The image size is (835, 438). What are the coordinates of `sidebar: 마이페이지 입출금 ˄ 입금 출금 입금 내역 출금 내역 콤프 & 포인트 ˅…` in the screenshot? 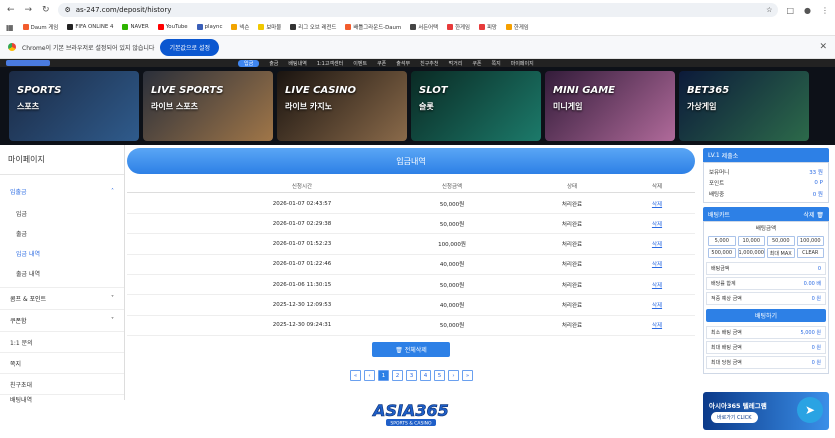 It's located at (62, 274).